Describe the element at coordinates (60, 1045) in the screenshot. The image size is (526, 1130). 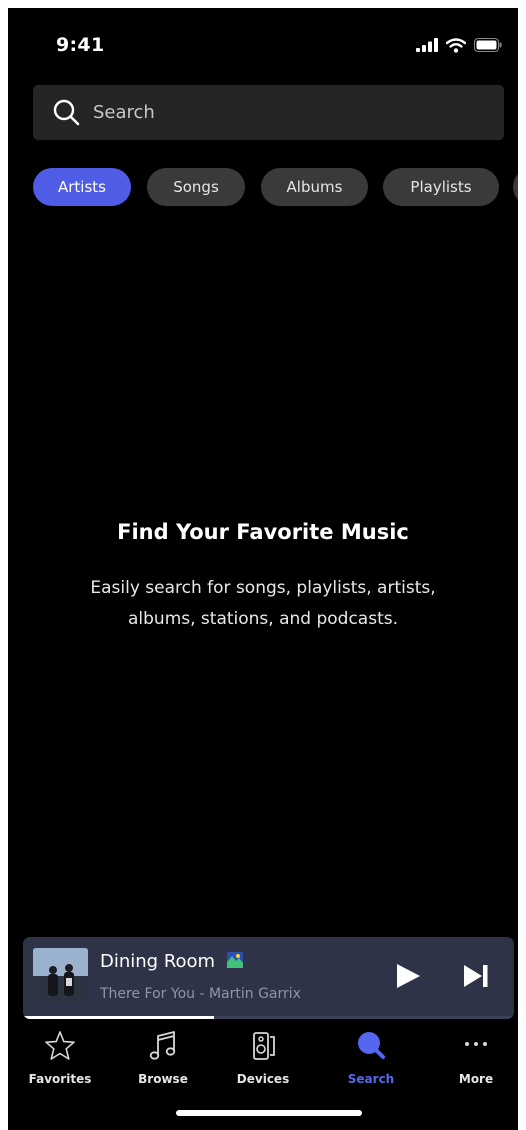
I see `star-icon` at that location.